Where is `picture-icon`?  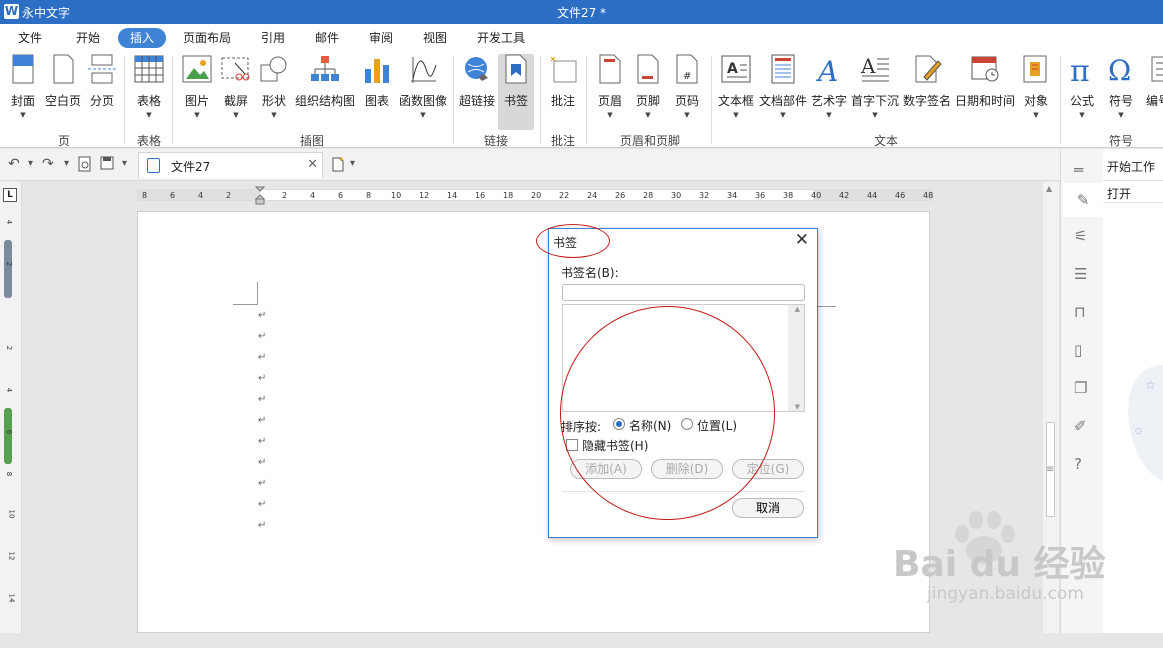
picture-icon is located at coordinates (197, 69).